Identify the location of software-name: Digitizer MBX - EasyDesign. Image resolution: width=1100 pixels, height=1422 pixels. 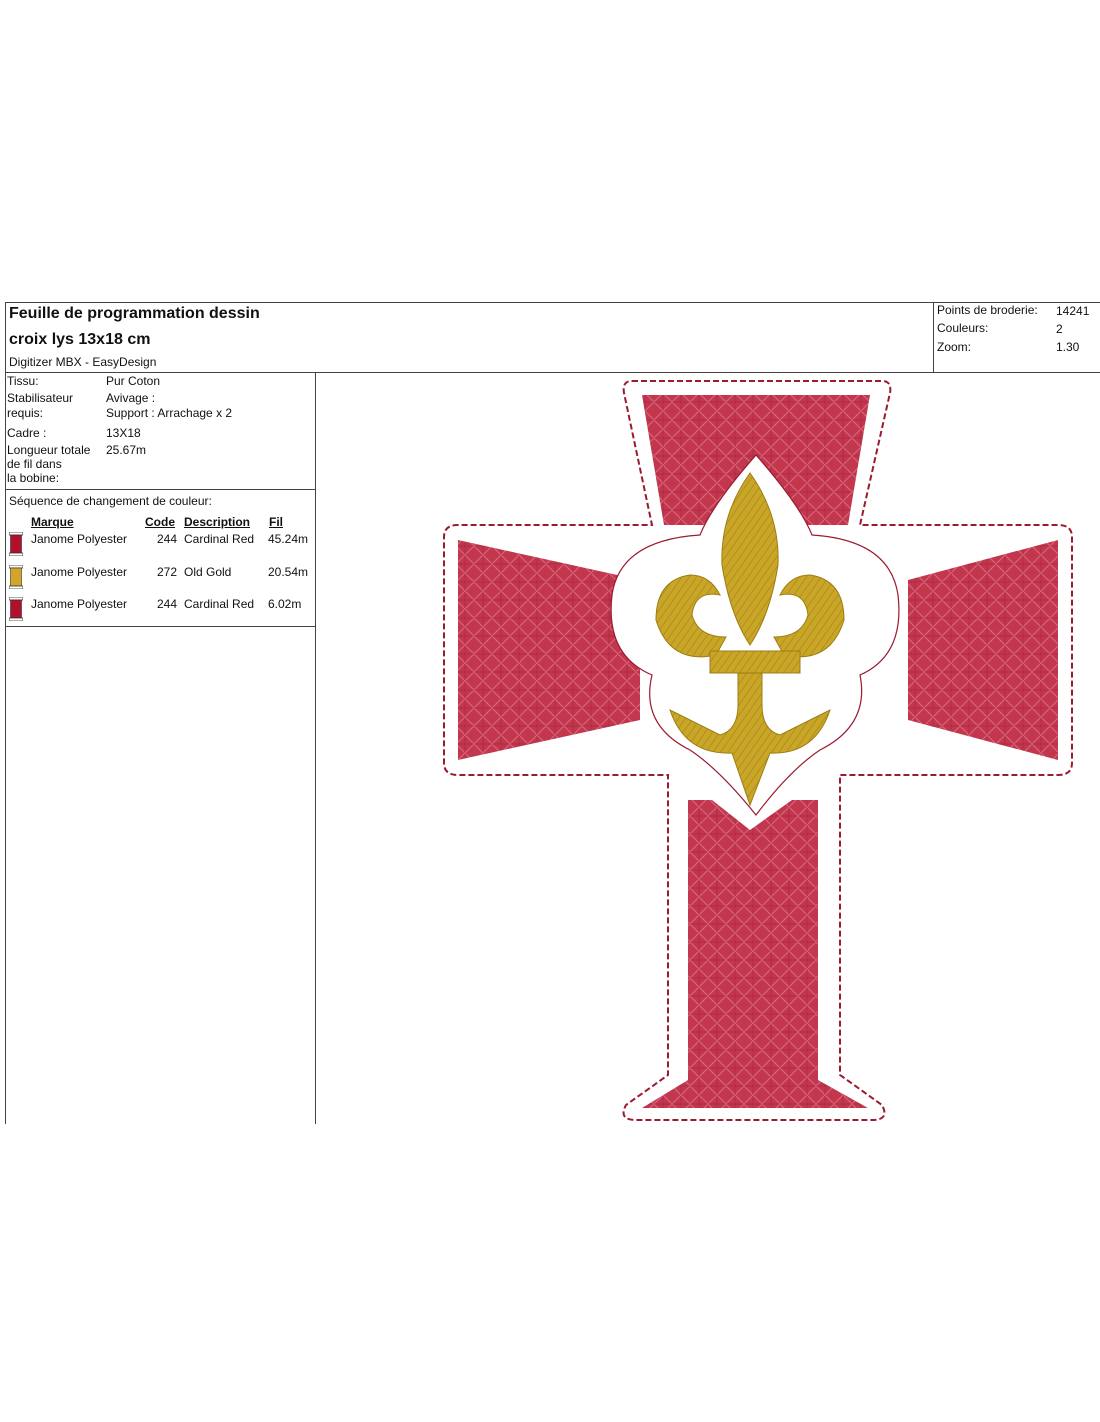
(83, 362).